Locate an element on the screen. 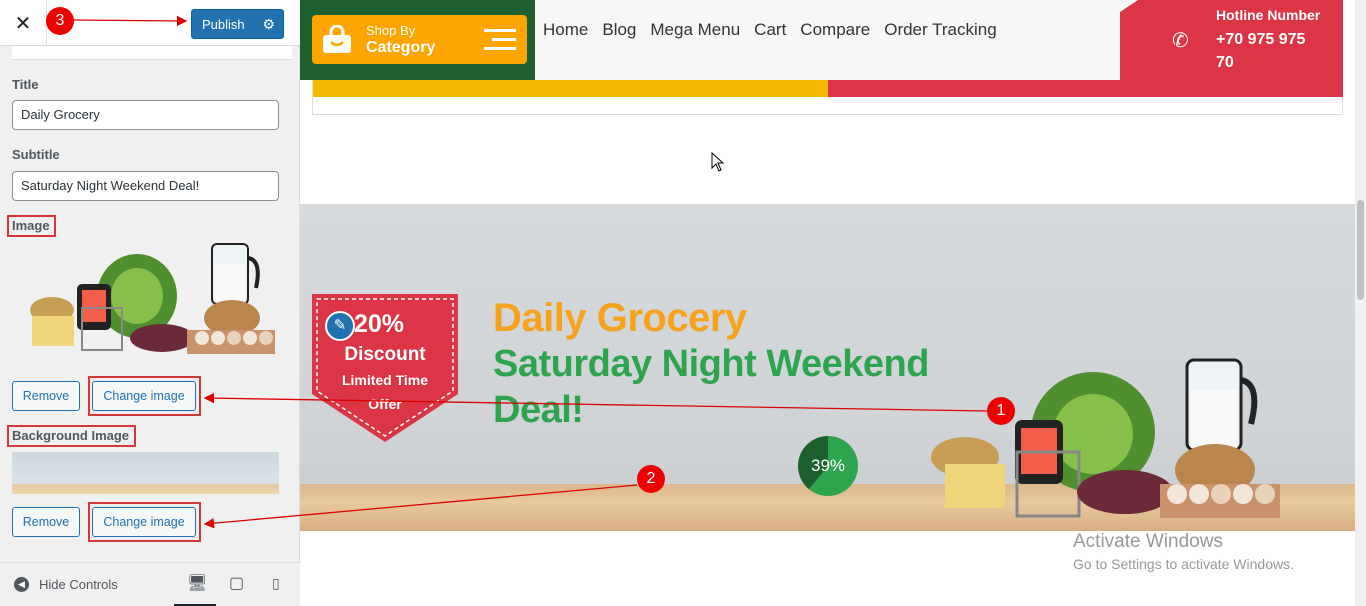  menu-item-order-tracking: Order Tracking is located at coordinates (940, 30).